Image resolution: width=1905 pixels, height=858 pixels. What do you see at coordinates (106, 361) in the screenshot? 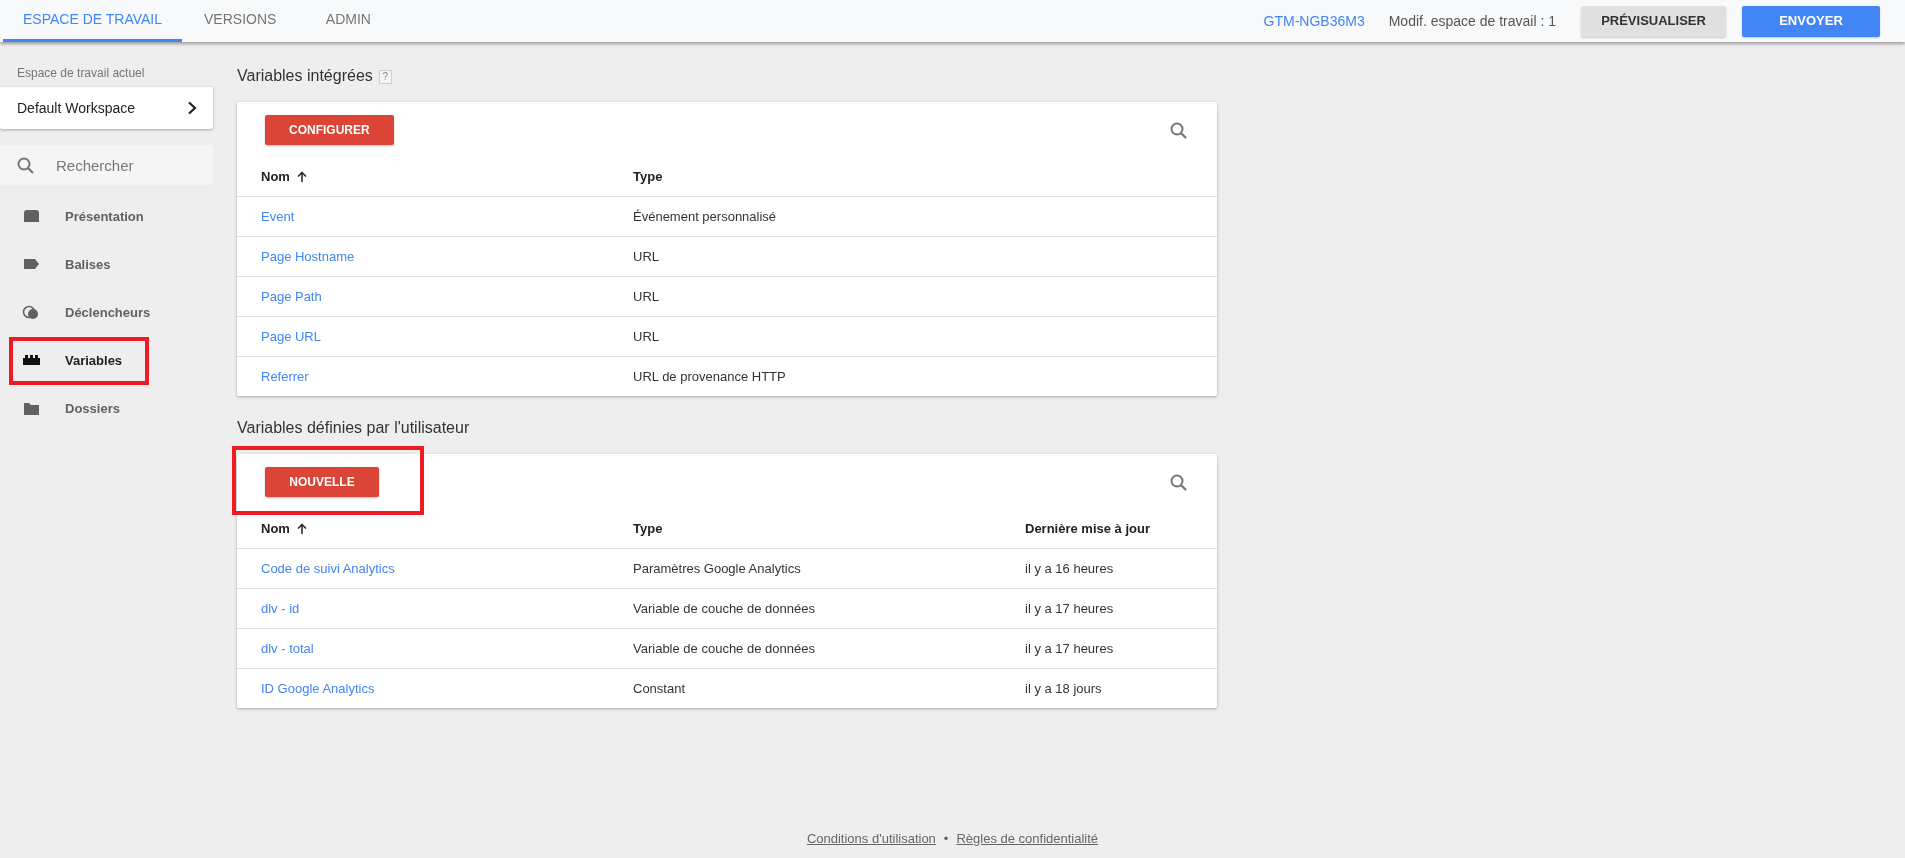
I see `sidebar-item: Variables` at bounding box center [106, 361].